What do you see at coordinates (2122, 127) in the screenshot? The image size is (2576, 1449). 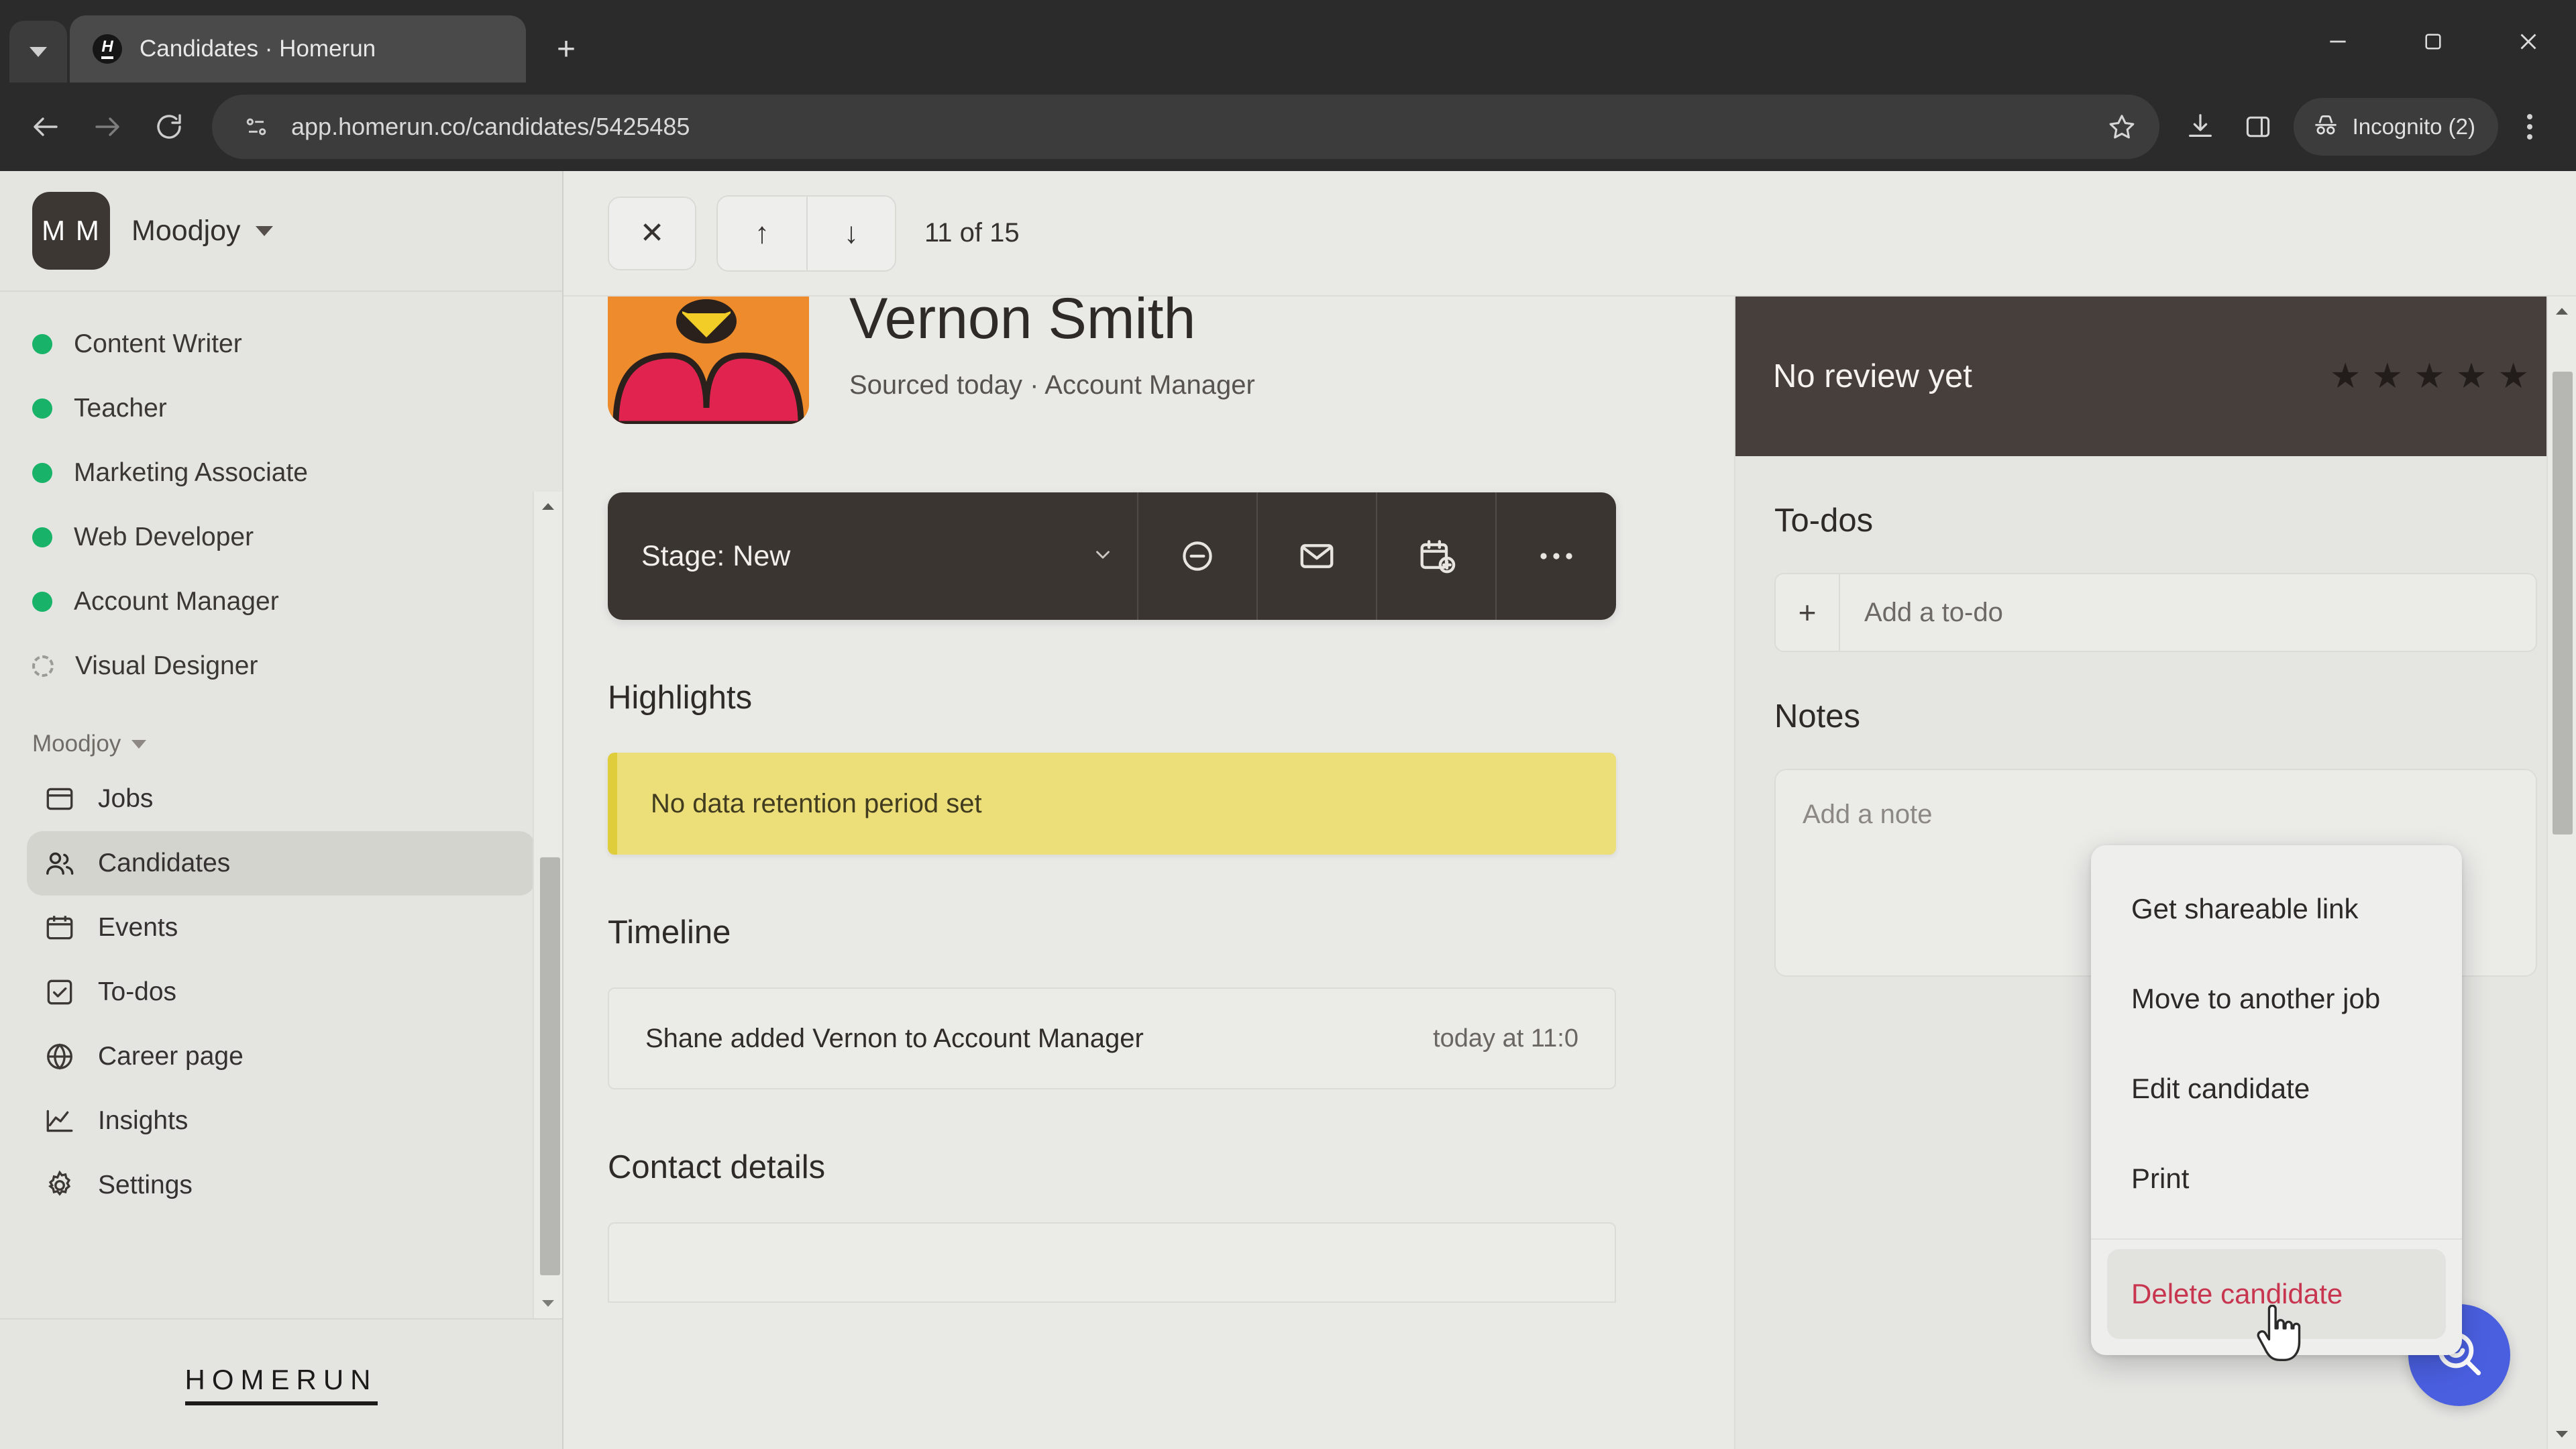 I see `star-icon` at bounding box center [2122, 127].